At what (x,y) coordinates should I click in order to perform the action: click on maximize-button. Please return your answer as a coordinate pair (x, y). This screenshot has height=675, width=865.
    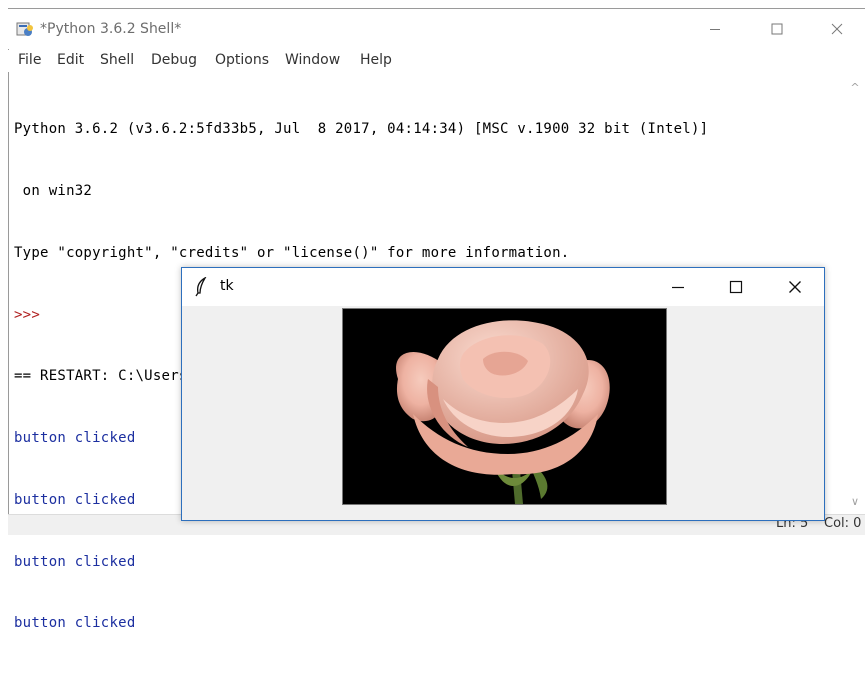
    Looking at the image, I should click on (777, 29).